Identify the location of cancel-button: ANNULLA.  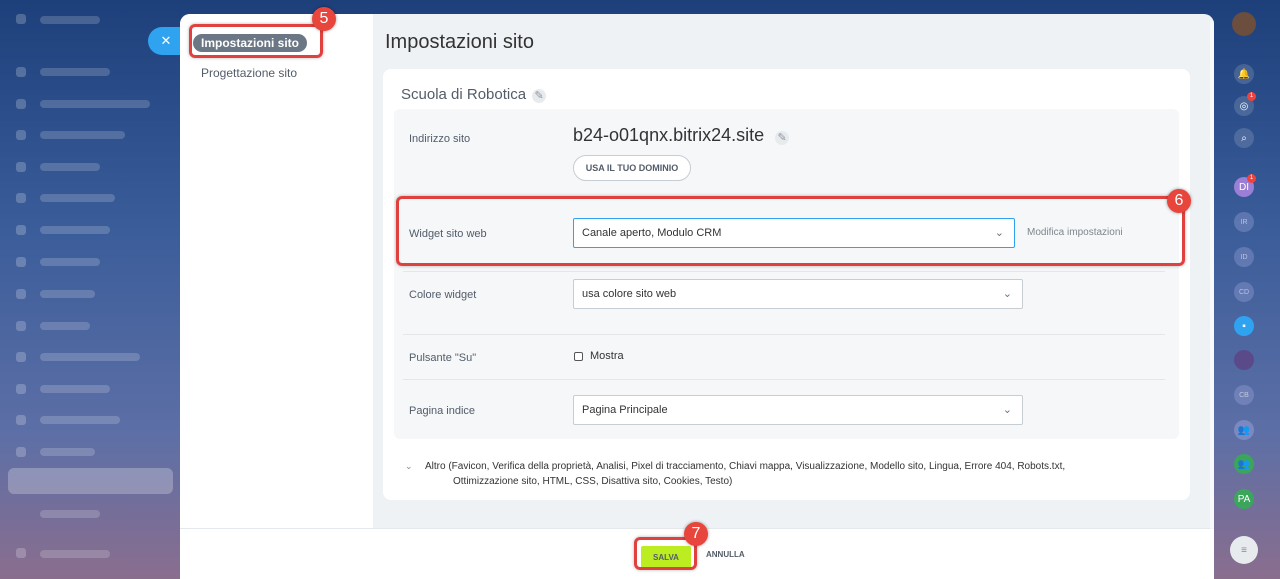
(725, 554).